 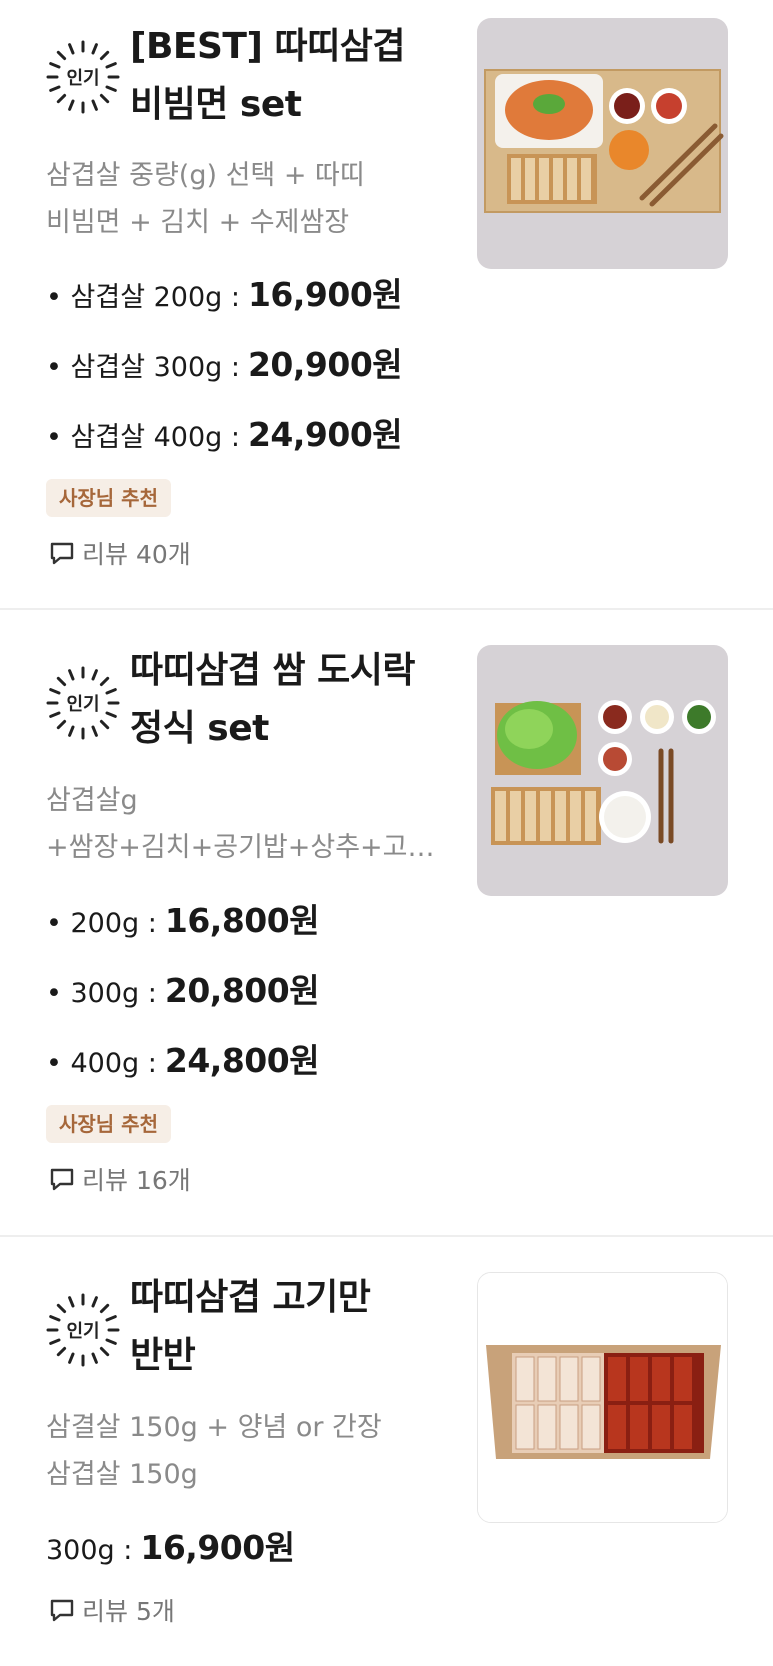 What do you see at coordinates (183, 920) in the screenshot?
I see `price-option: • 200g : 16,800원` at bounding box center [183, 920].